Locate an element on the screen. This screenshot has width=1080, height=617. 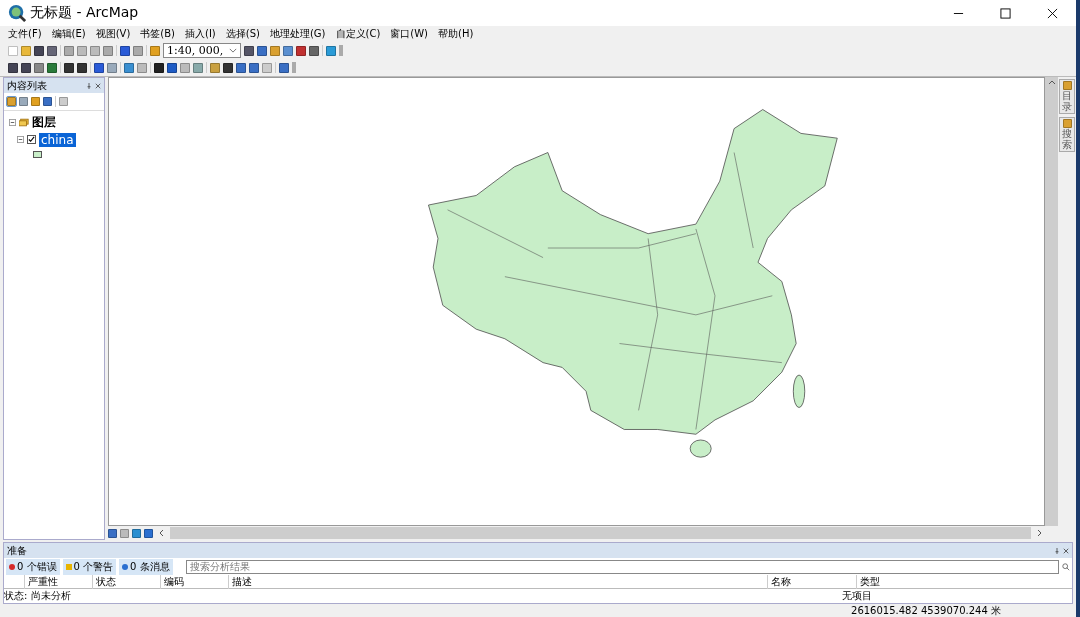
menu-item: 插入(I) is located at coordinates (200, 34).